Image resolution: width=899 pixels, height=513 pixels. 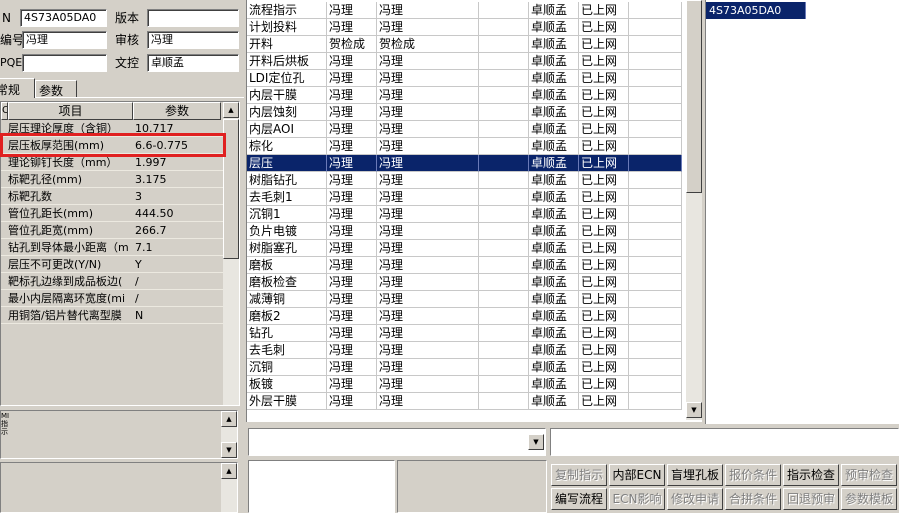 What do you see at coordinates (120, 196) in the screenshot?
I see `param-row: 标靶孔数 3` at bounding box center [120, 196].